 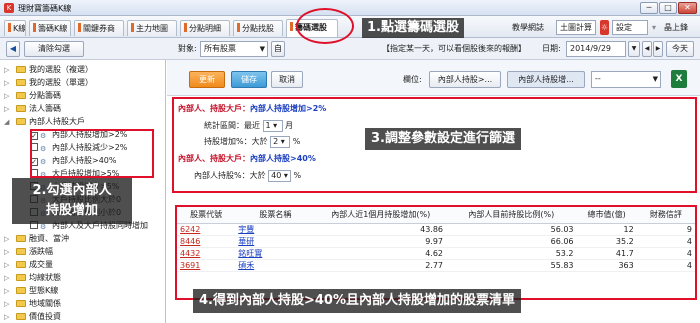 I want to click on tree-item-label: 成交量, so click(x=41, y=264).